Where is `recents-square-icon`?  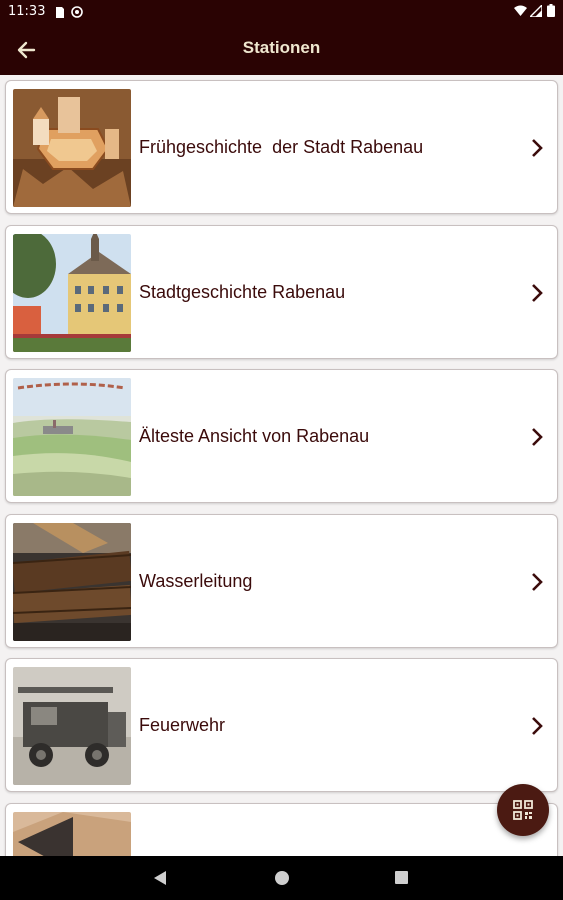
recents-square-icon is located at coordinates (401, 880).